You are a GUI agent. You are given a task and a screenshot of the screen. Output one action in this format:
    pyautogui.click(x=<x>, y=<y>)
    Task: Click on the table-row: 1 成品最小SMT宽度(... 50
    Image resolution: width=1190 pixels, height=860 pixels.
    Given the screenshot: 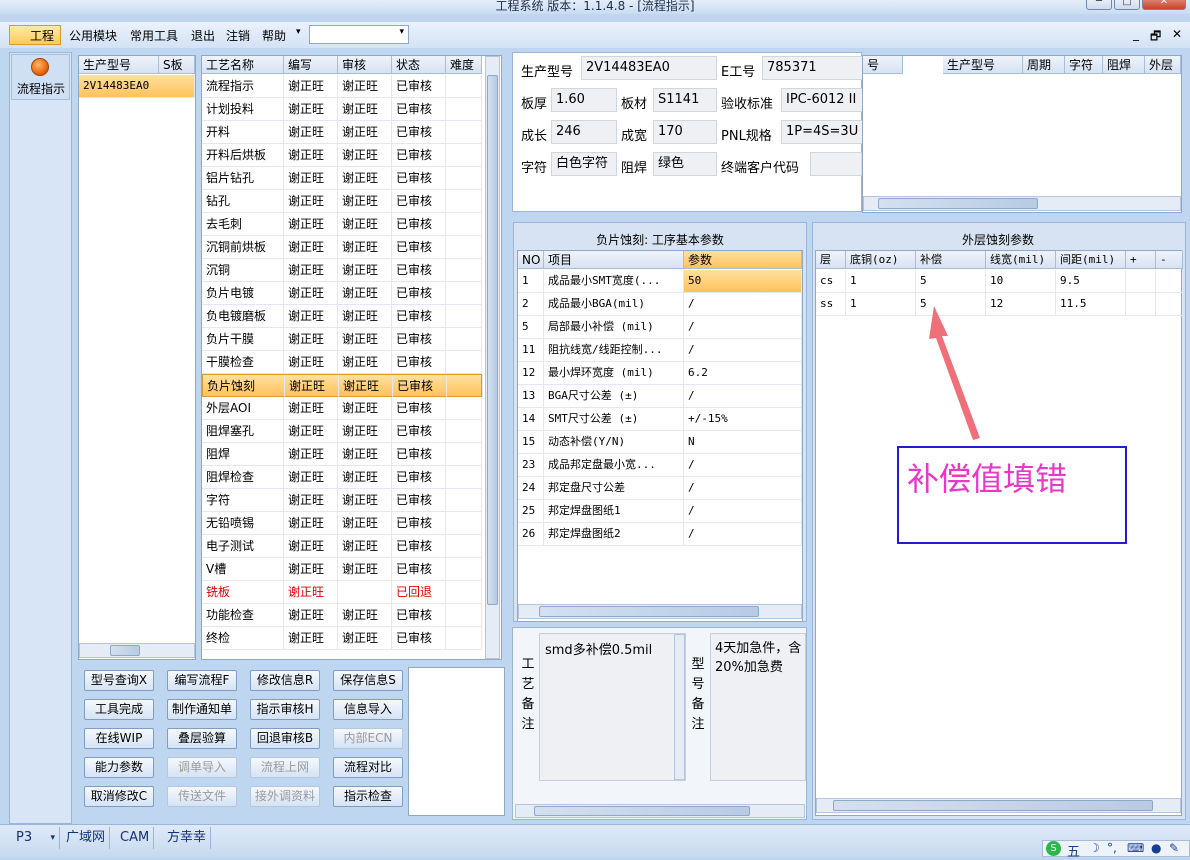 What is the action you would take?
    pyautogui.click(x=660, y=281)
    